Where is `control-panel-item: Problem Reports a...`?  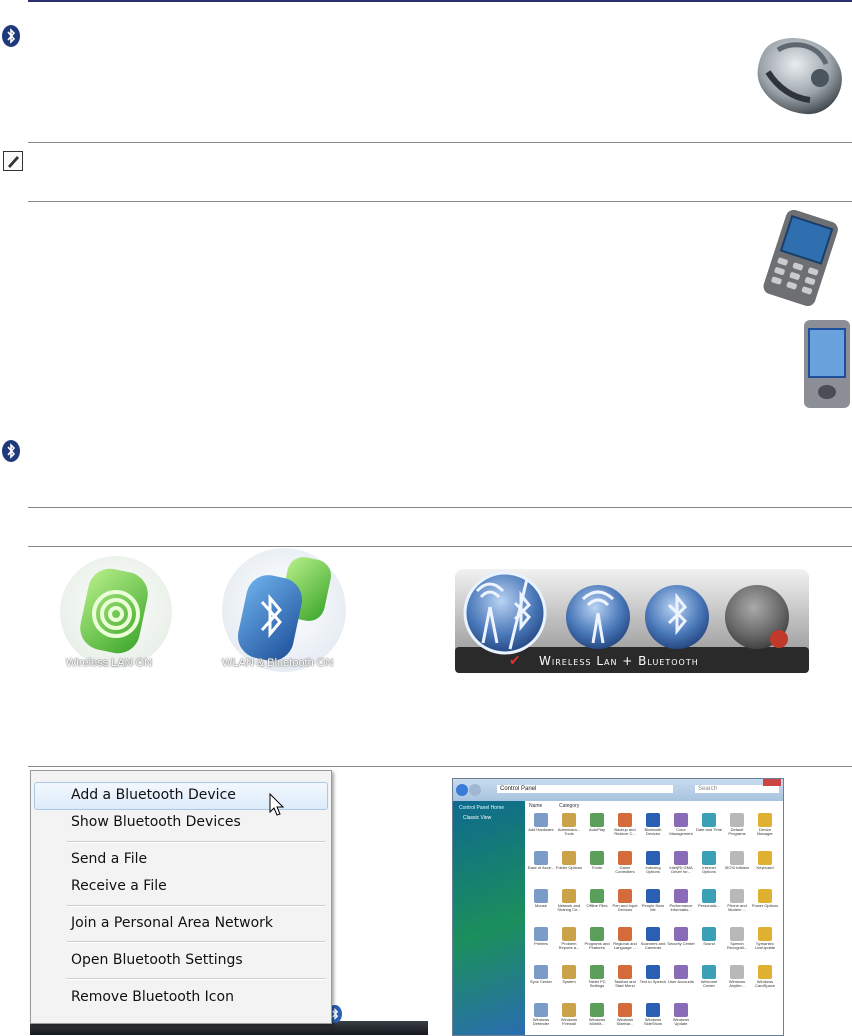 control-panel-item: Problem Reports a... is located at coordinates (569, 938).